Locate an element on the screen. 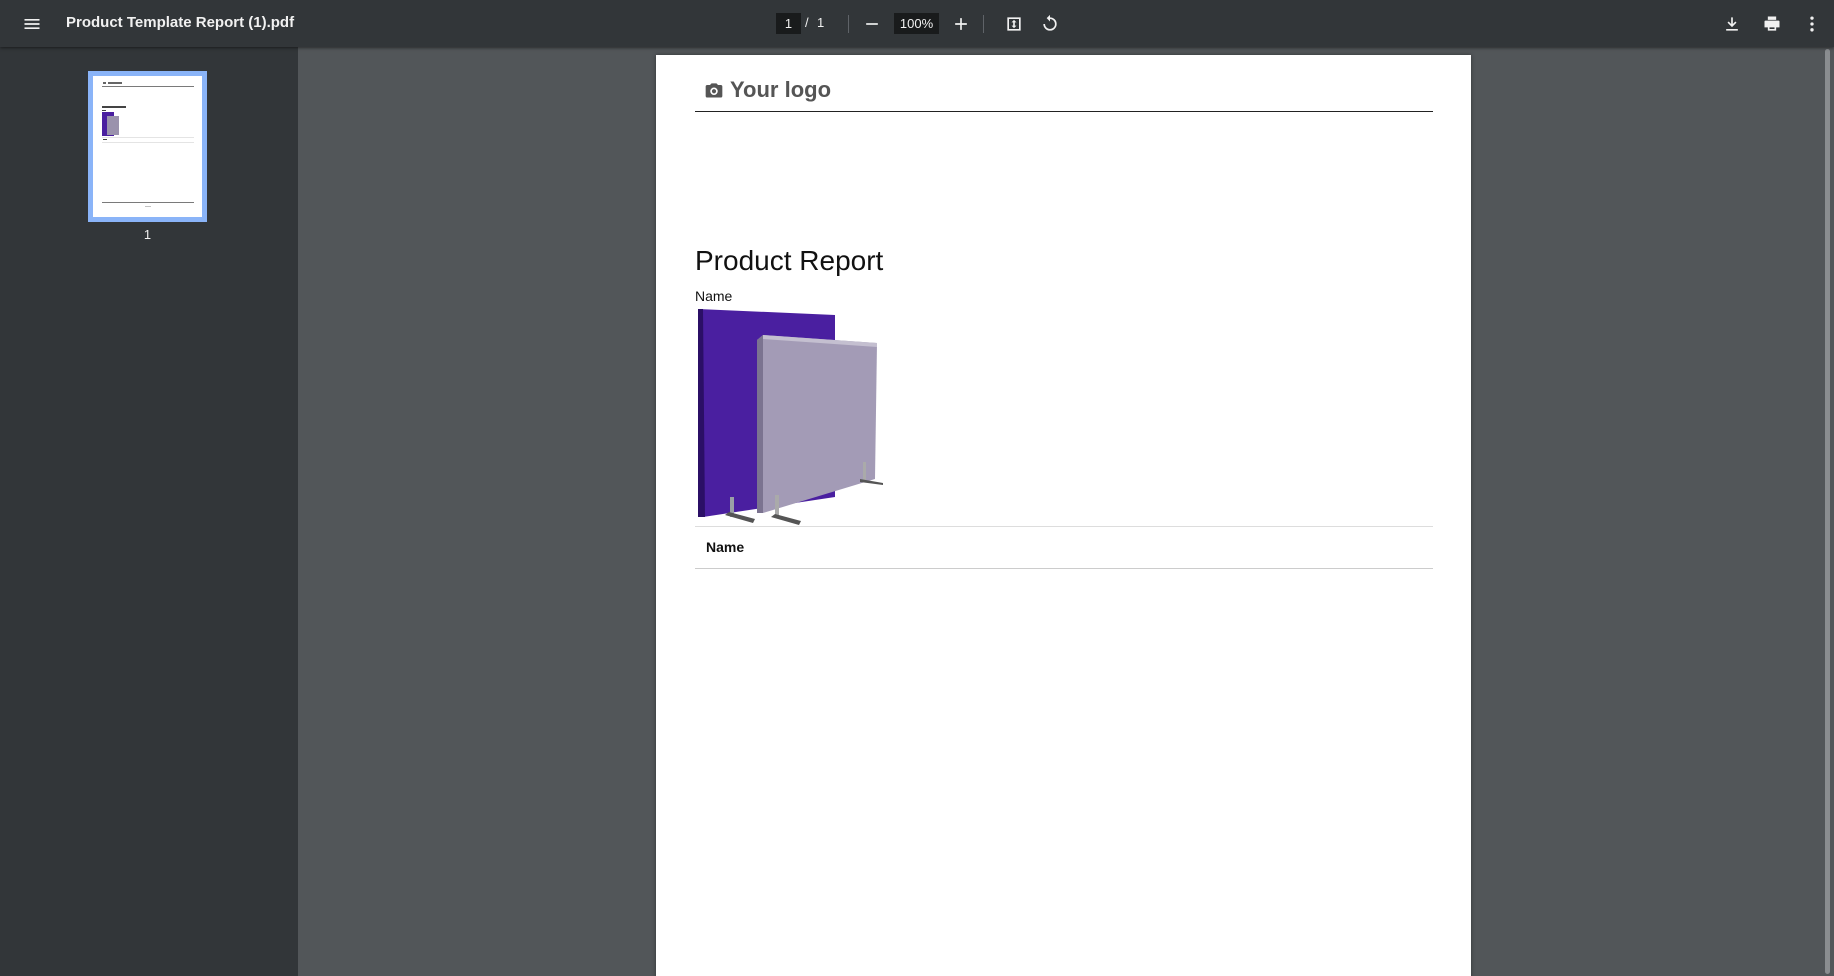 Image resolution: width=1834 pixels, height=976 pixels. page-number-input is located at coordinates (788, 23).